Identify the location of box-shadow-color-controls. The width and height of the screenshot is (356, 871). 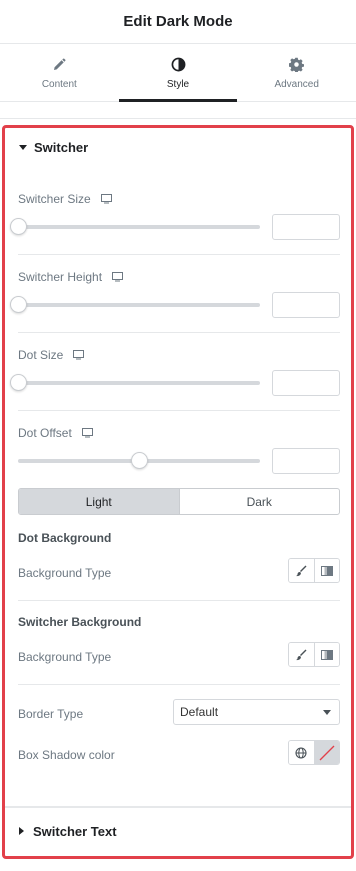
(314, 752).